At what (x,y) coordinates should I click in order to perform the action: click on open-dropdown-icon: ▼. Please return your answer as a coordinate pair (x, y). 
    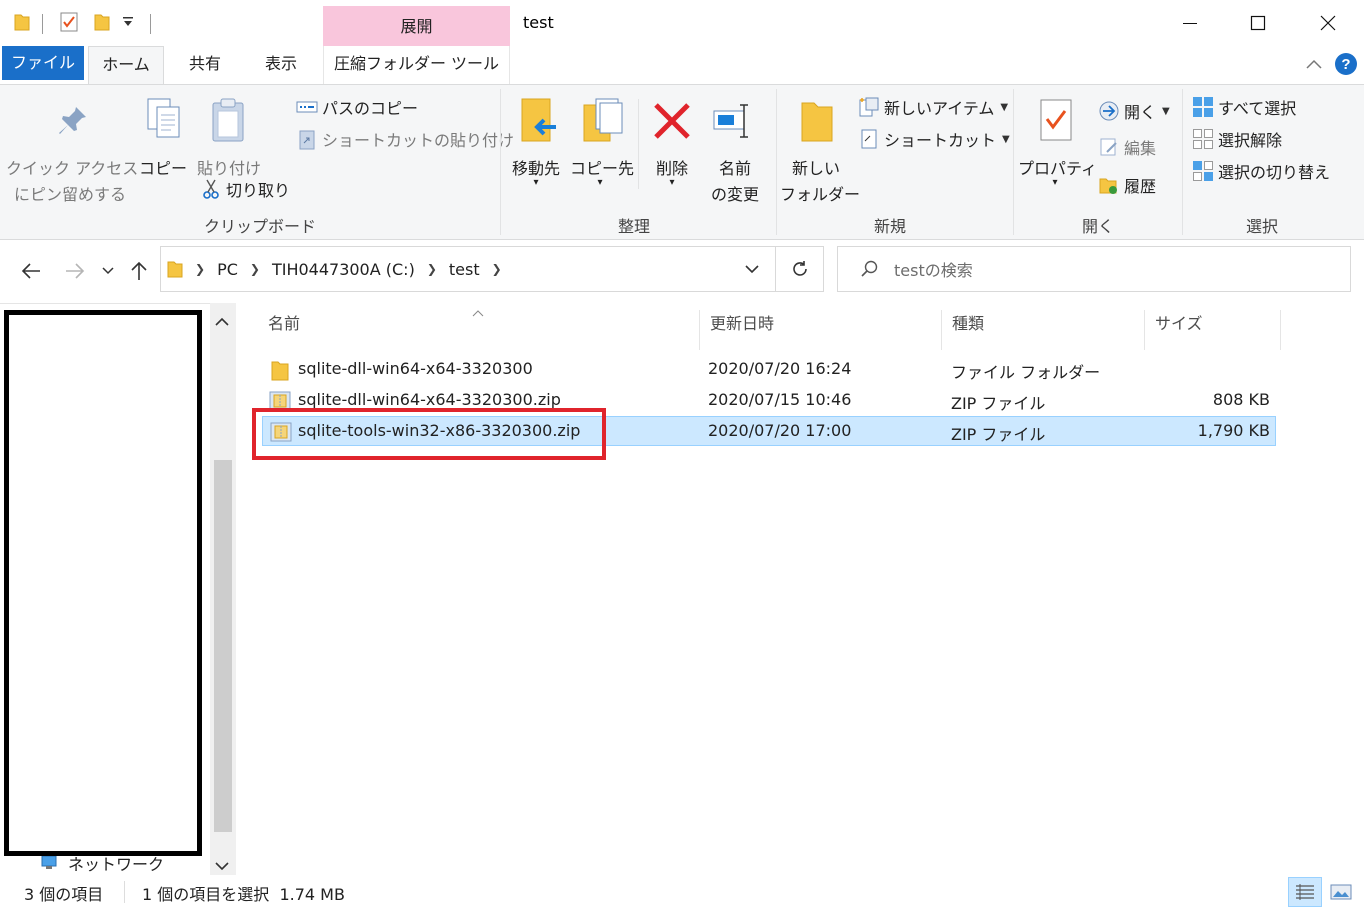
    Looking at the image, I should click on (1166, 111).